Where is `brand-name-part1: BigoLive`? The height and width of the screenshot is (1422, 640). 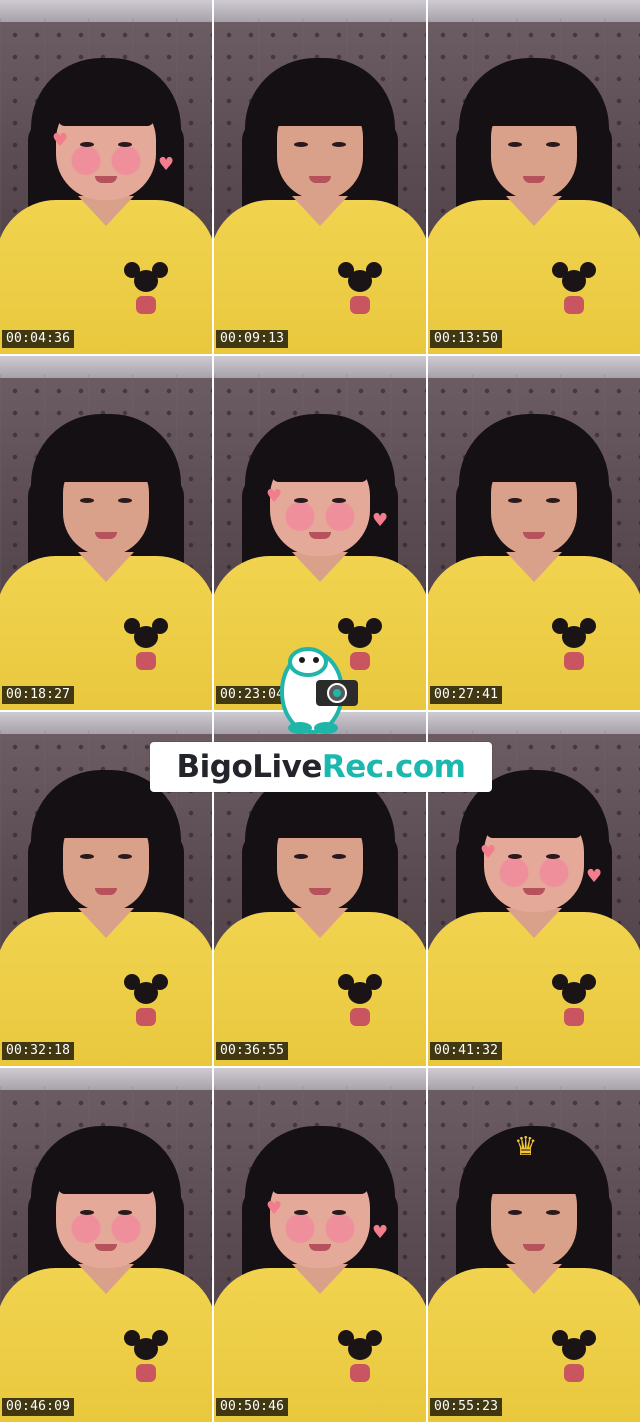 brand-name-part1: BigoLive is located at coordinates (249, 767).